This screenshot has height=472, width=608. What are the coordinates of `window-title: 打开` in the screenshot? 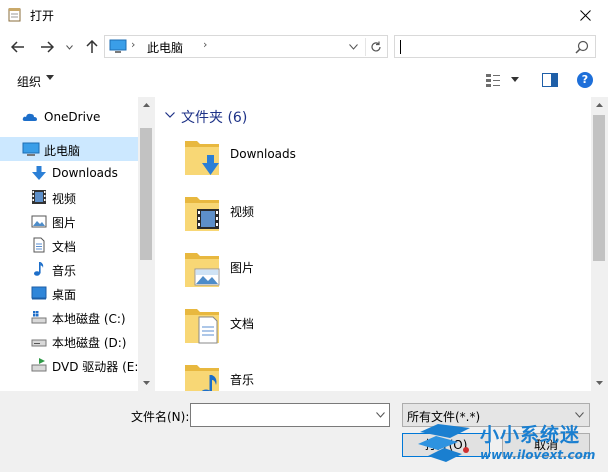 It's located at (42, 16).